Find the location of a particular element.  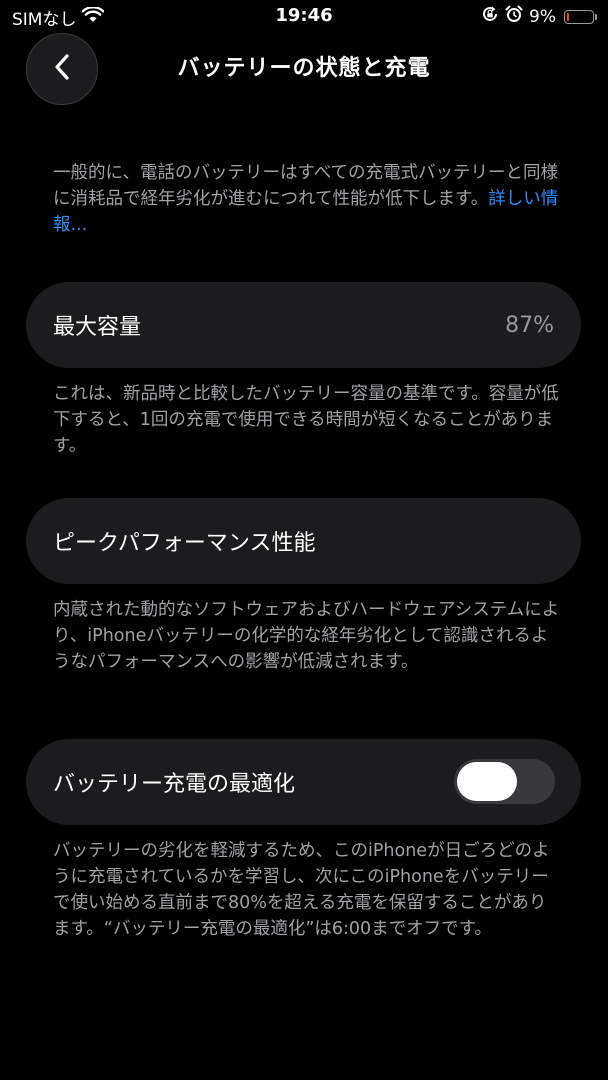

optimized-charging-label: バッテリー充電の最適化 is located at coordinates (174, 784).